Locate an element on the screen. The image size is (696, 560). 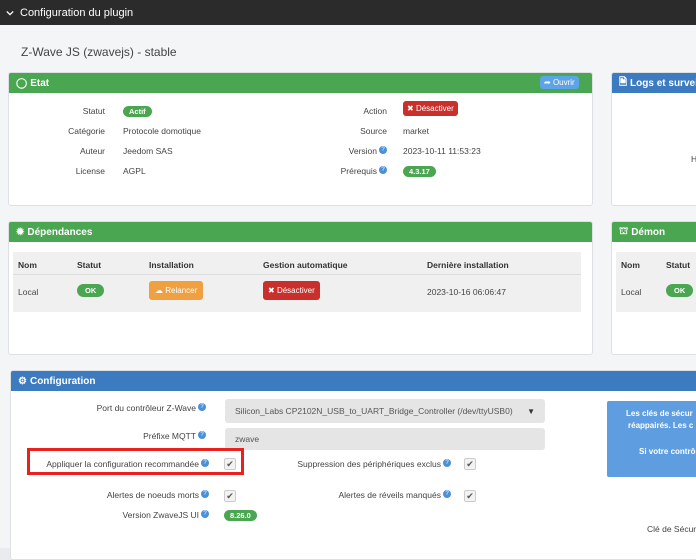
suppression-label: Suppression des périphériques exclus? is located at coordinates (356, 464).